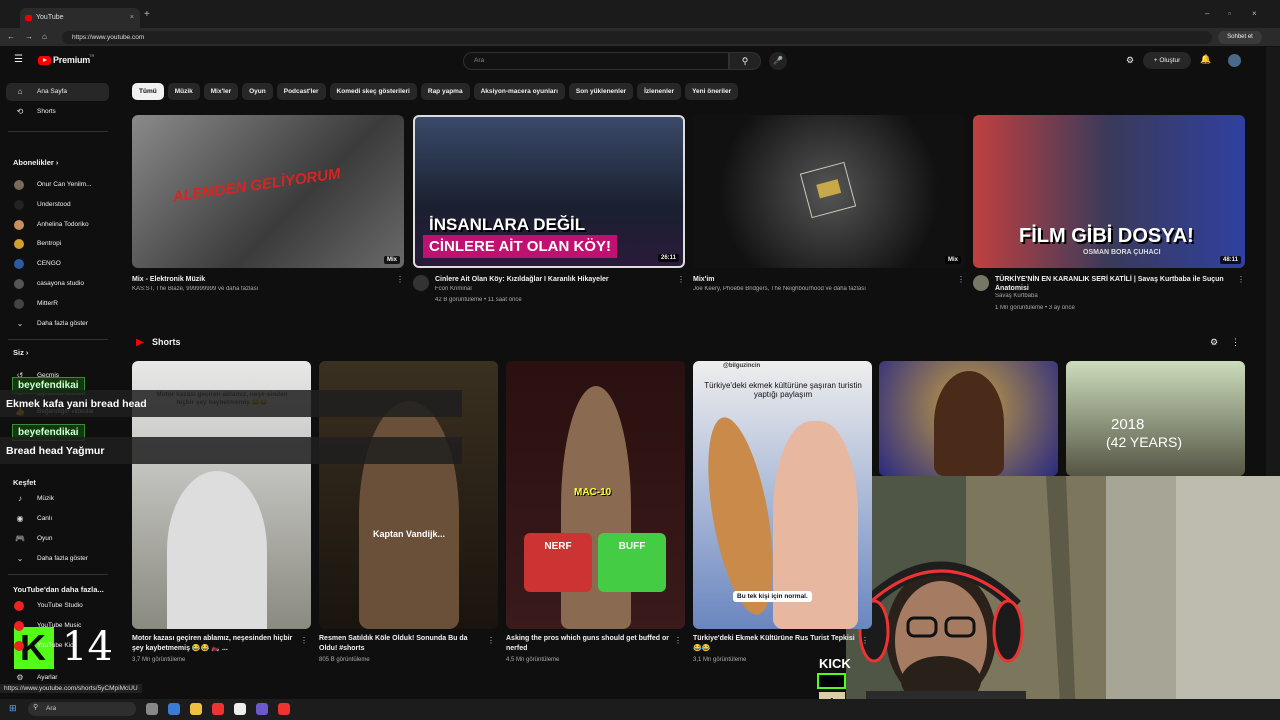 The width and height of the screenshot is (1280, 720). I want to click on taskbar-search: Ara, so click(82, 709).